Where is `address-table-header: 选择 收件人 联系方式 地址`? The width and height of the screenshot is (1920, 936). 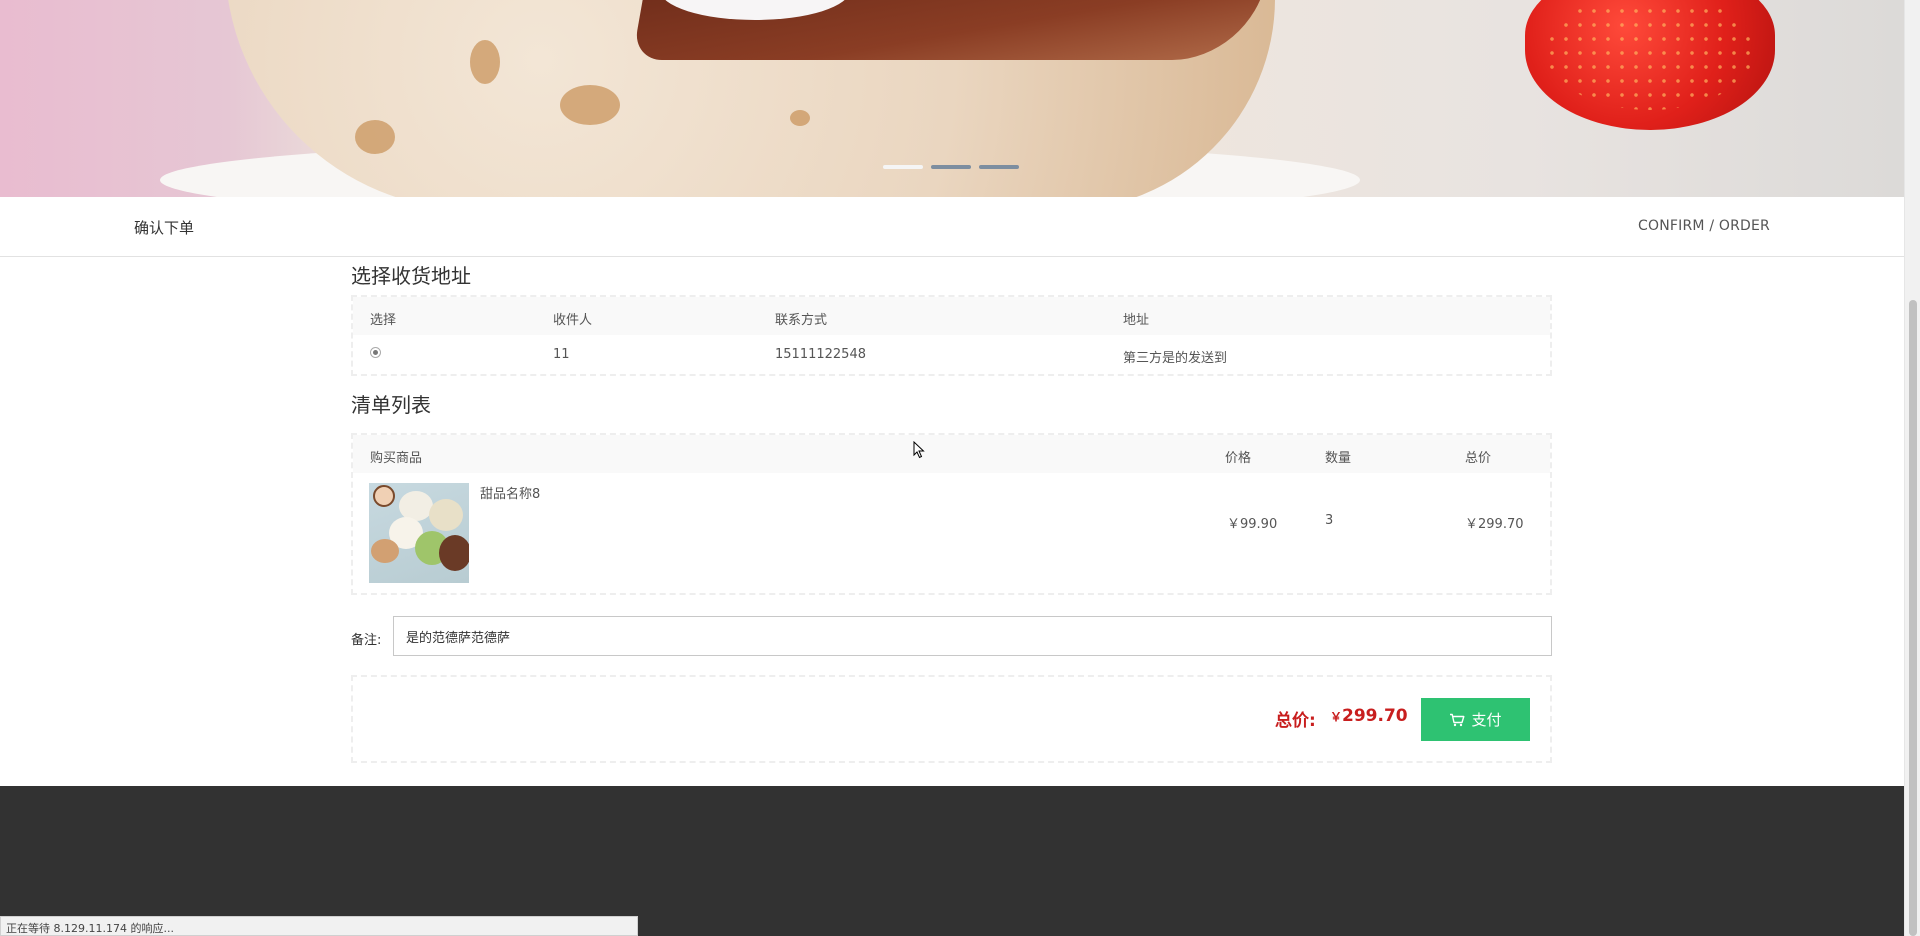
address-table-header: 选择 收件人 联系方式 地址 is located at coordinates (951, 316).